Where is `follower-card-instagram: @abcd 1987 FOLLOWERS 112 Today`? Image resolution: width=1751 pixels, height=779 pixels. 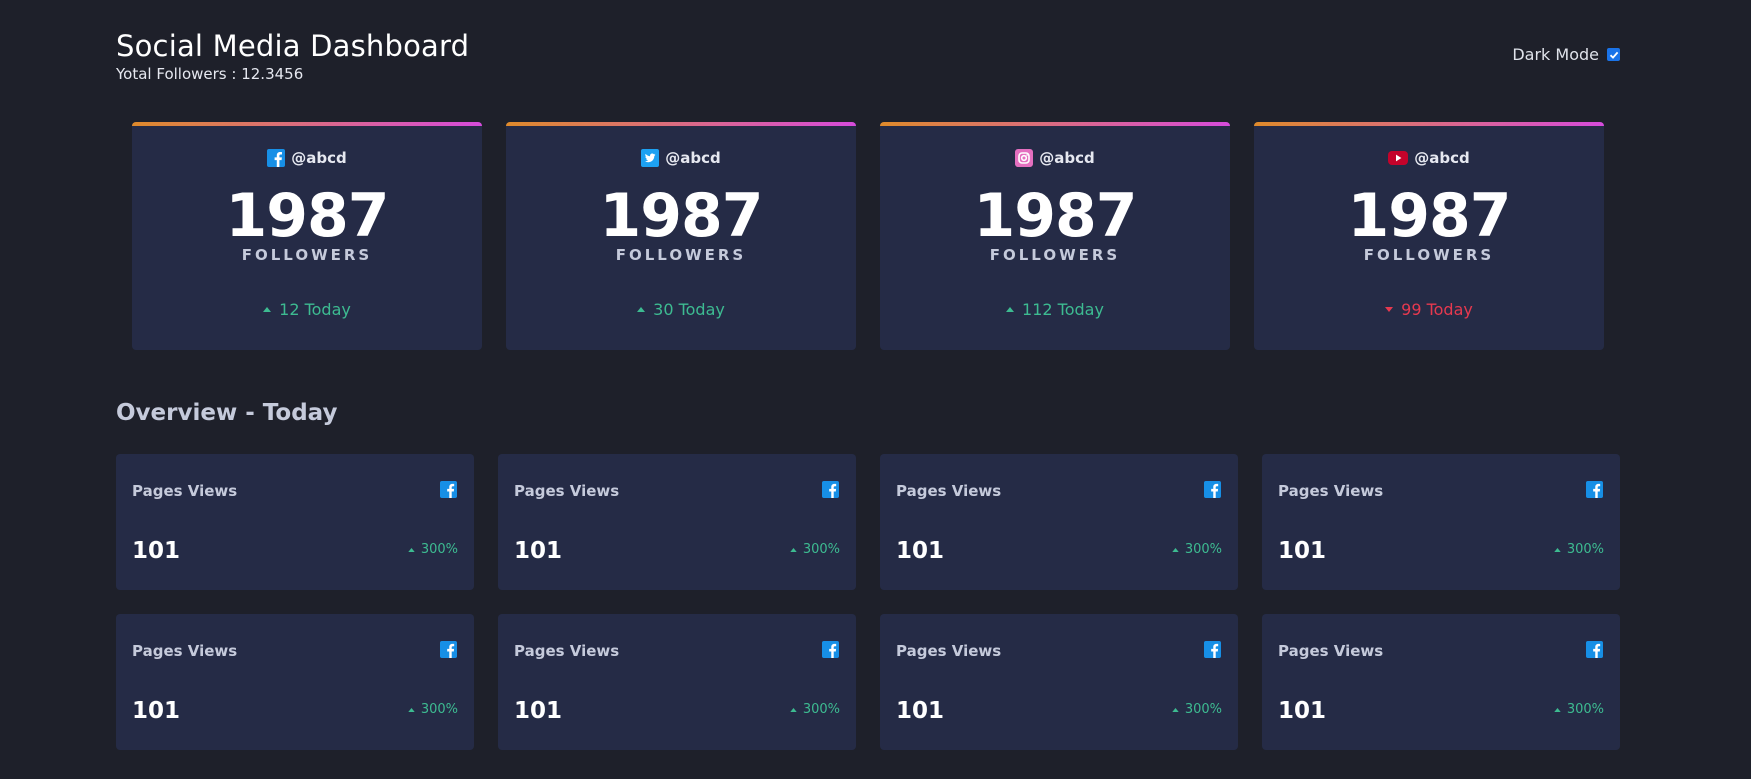
follower-card-instagram: @abcd 1987 FOLLOWERS 112 Today is located at coordinates (1055, 236).